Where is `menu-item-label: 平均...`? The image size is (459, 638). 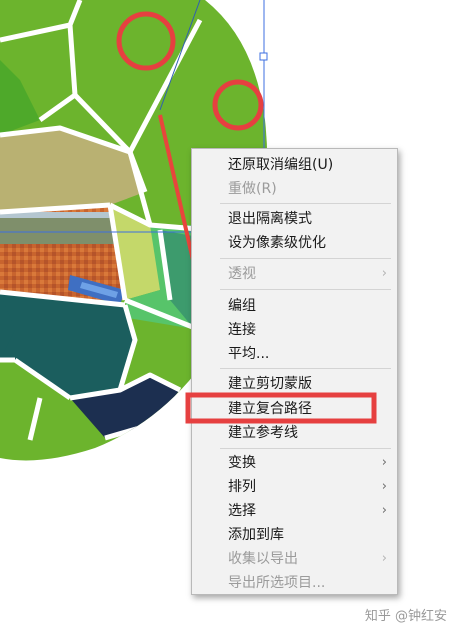
menu-item-label: 平均... is located at coordinates (249, 354).